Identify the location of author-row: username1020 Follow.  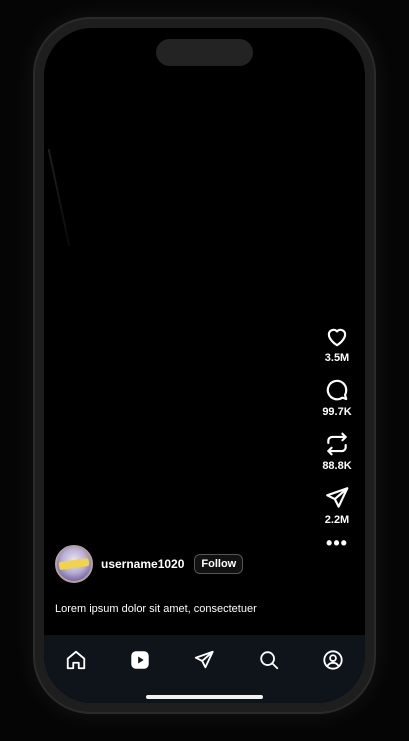
(149, 564).